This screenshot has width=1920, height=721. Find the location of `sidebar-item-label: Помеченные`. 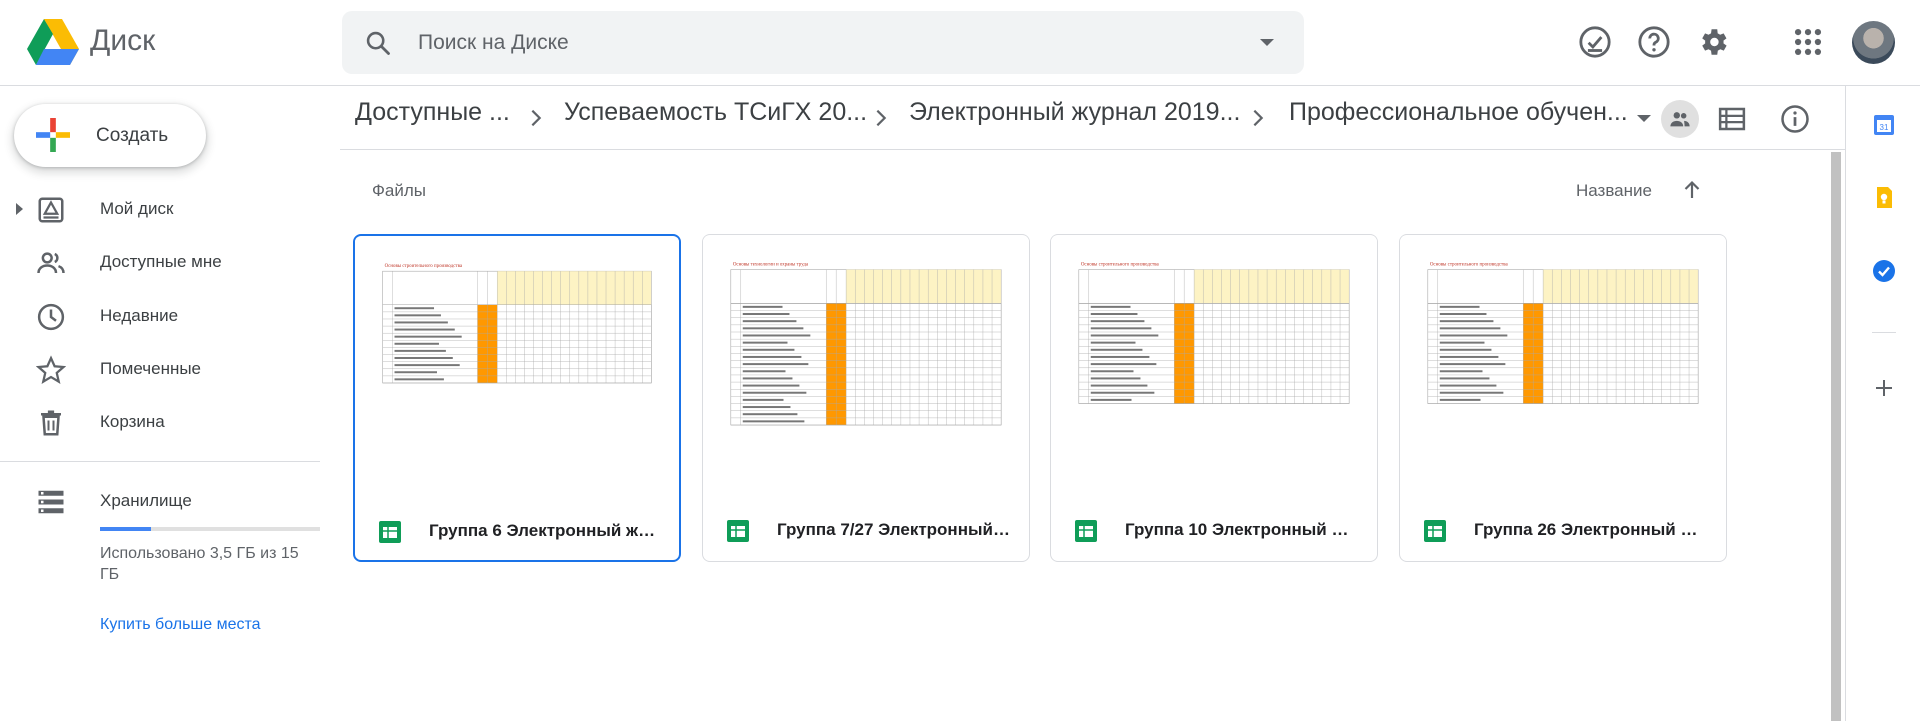

sidebar-item-label: Помеченные is located at coordinates (151, 368).